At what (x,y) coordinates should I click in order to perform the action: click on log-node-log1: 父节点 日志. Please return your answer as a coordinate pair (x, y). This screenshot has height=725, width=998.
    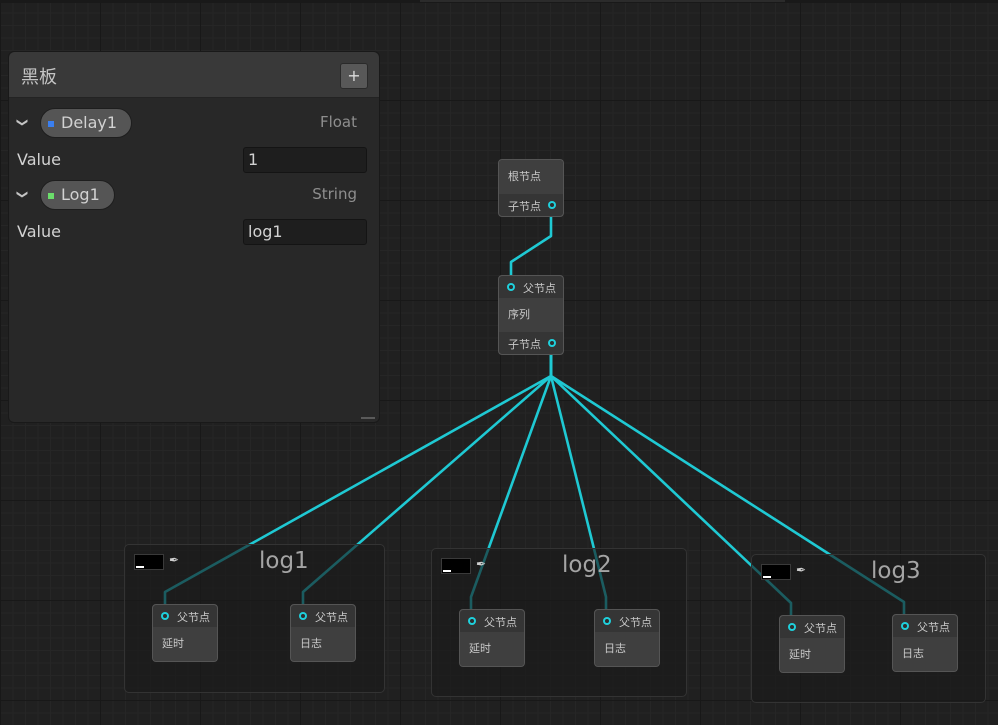
    Looking at the image, I should click on (323, 633).